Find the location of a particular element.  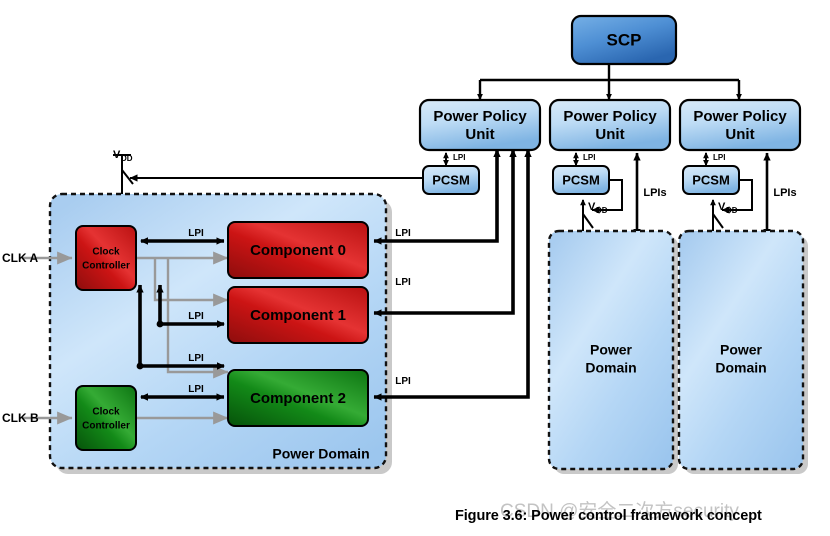

external-lpi-label-2: LPI is located at coordinates (403, 381).